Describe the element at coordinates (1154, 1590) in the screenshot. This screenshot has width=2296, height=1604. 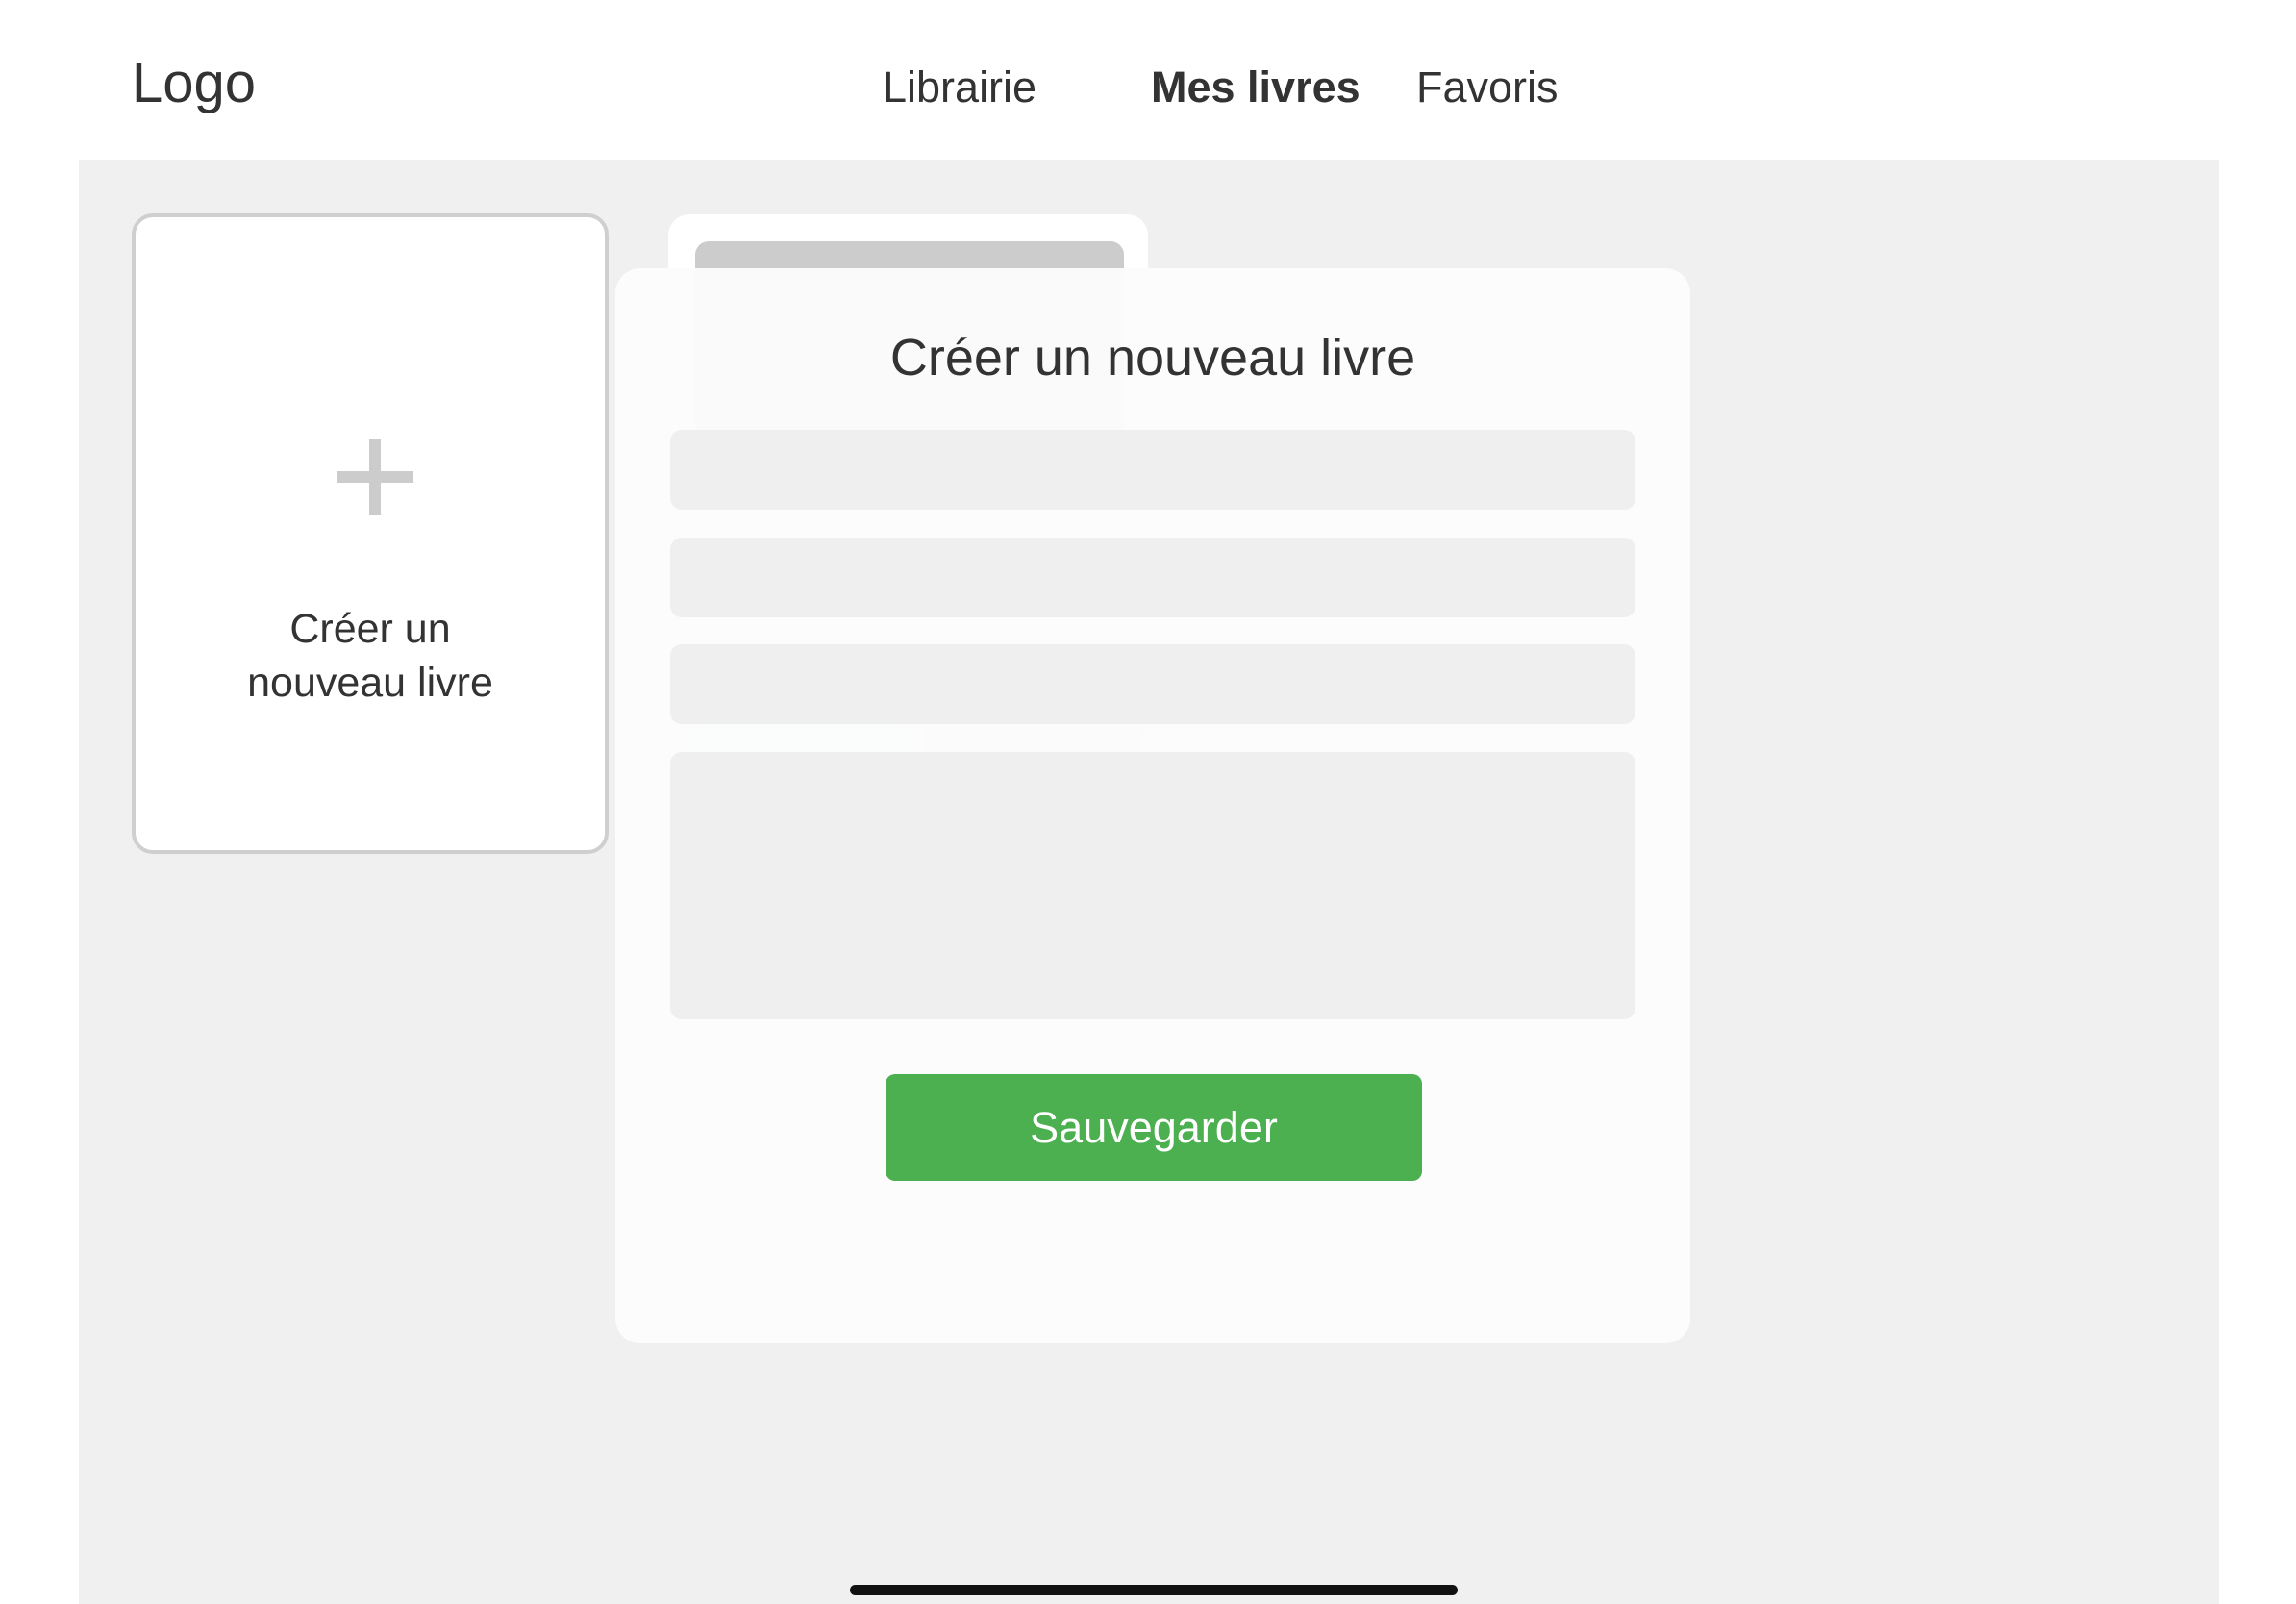
I see `home-indicator` at that location.